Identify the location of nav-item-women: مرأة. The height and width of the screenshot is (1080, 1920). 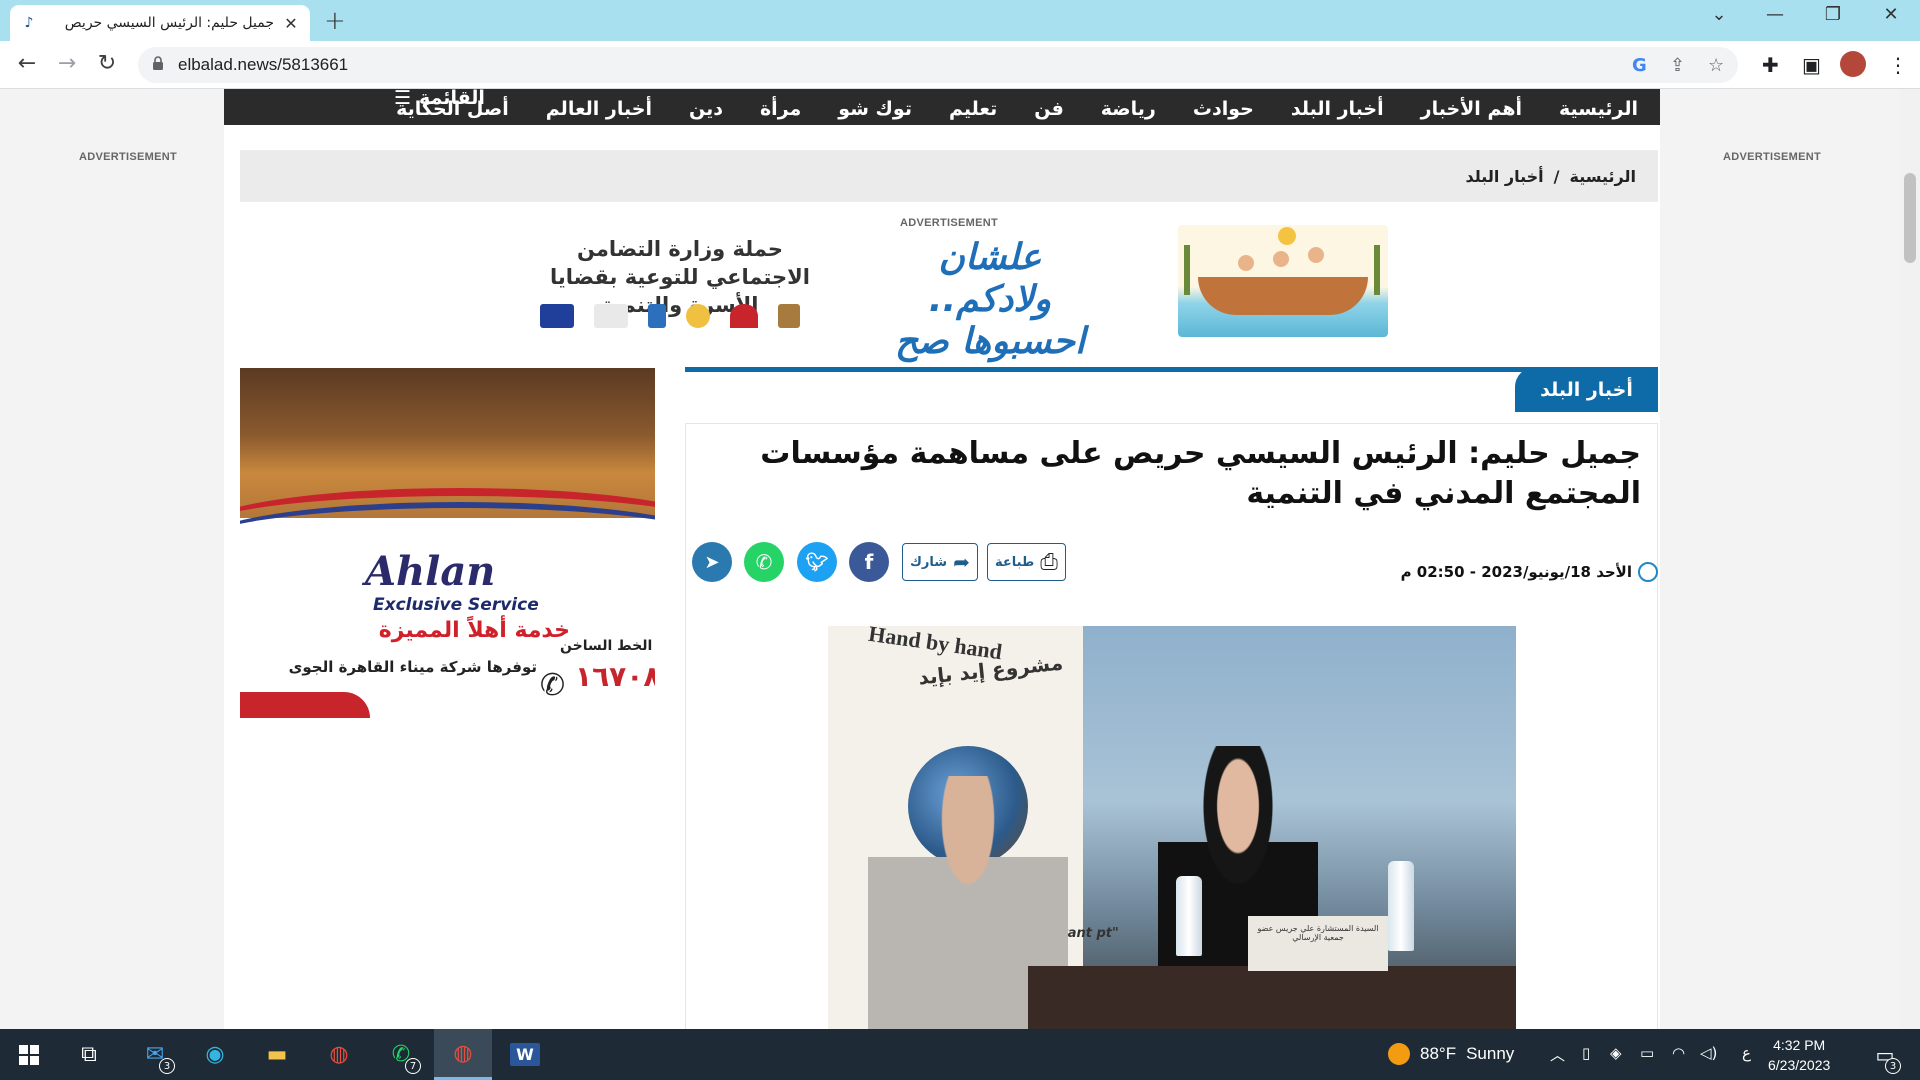
(780, 109).